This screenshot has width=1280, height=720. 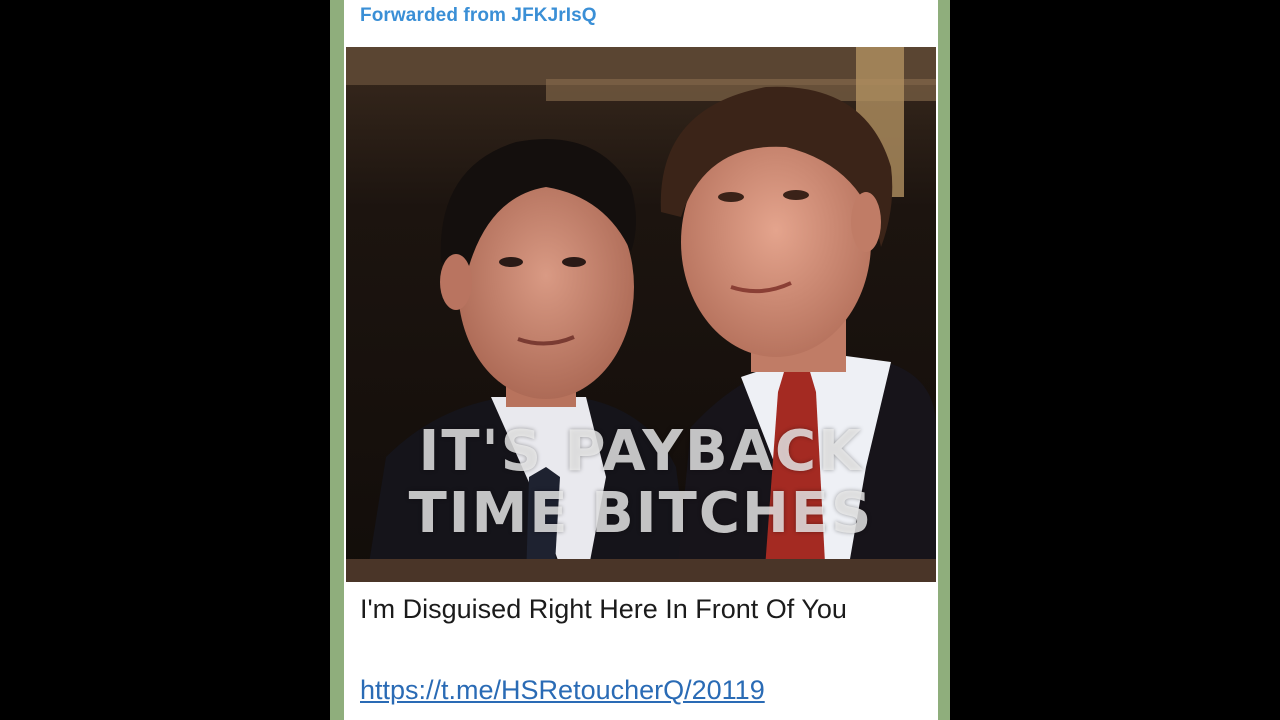 I want to click on meme-text-line-2: TIME BITCHES, so click(x=641, y=513).